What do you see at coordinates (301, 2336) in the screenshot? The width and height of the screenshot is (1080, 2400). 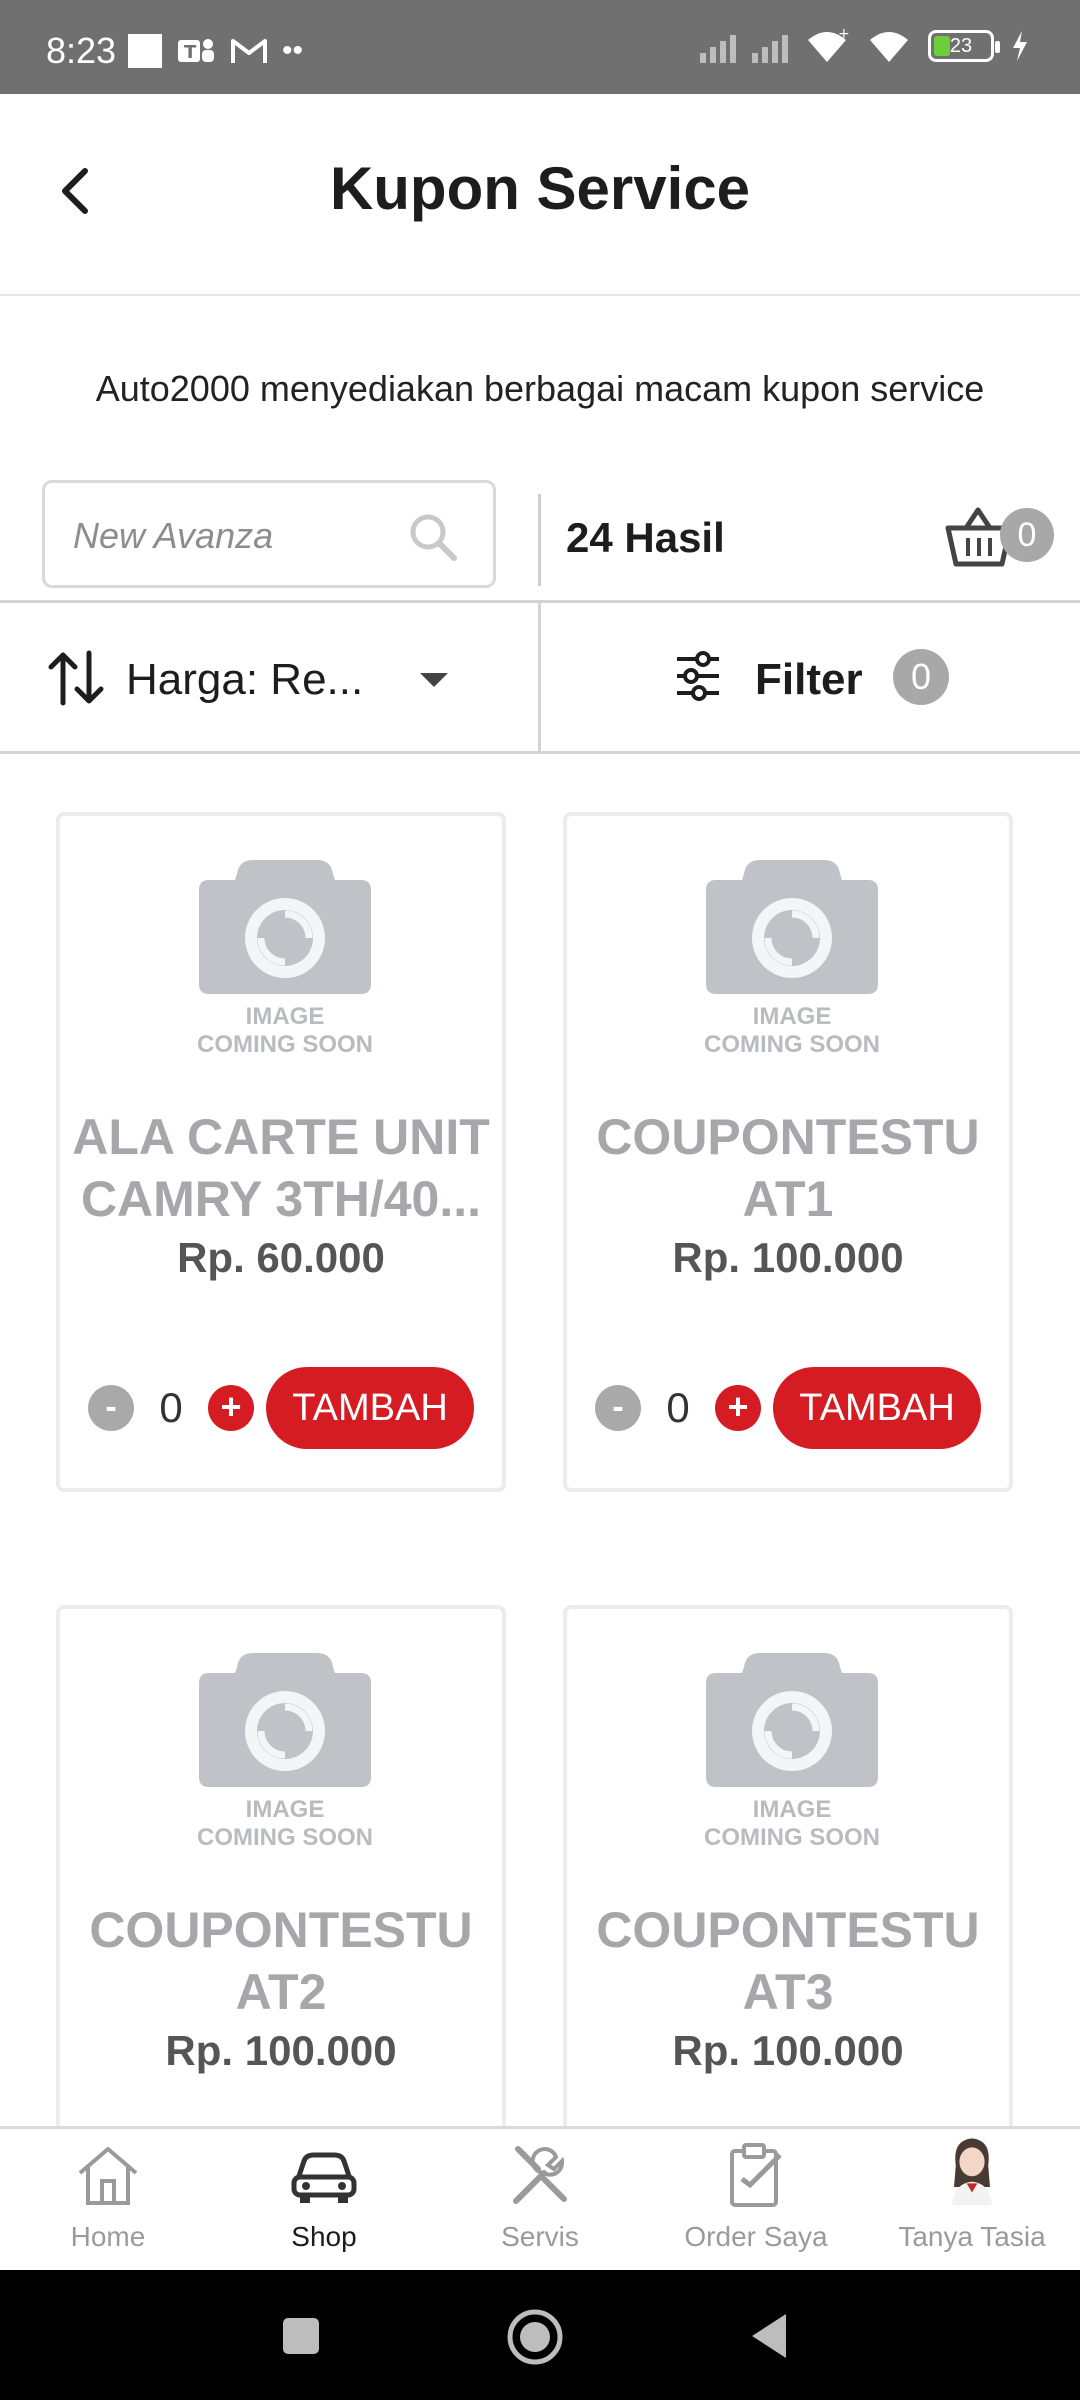 I see `recents-button` at bounding box center [301, 2336].